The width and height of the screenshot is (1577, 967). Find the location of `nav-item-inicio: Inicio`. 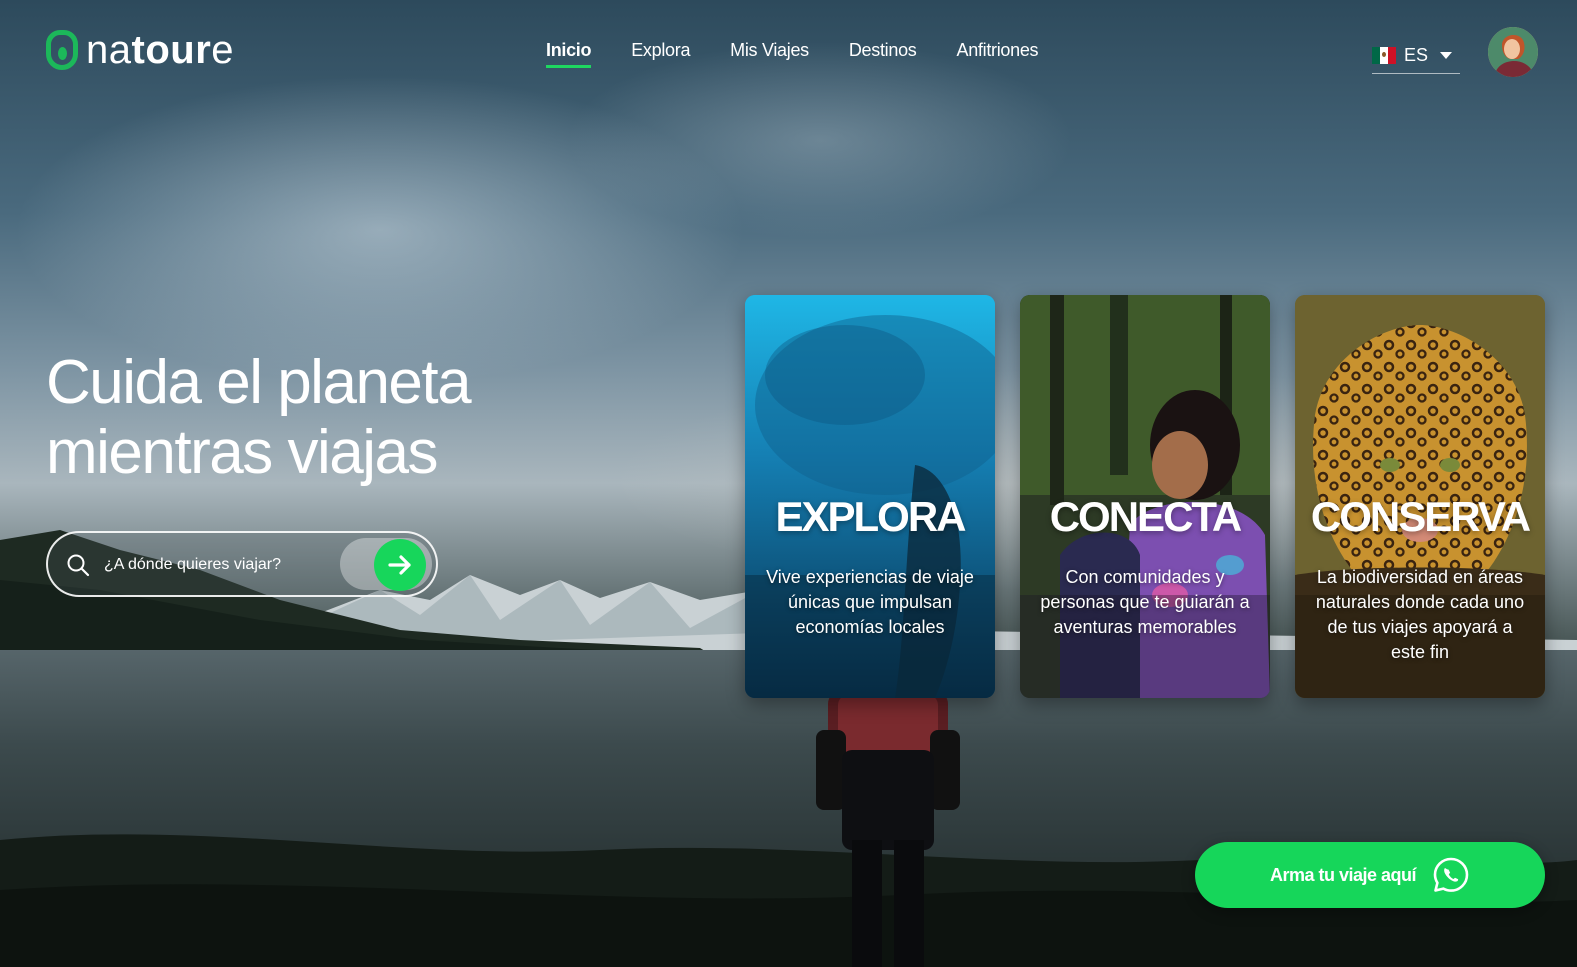

nav-item-inicio: Inicio is located at coordinates (569, 54).